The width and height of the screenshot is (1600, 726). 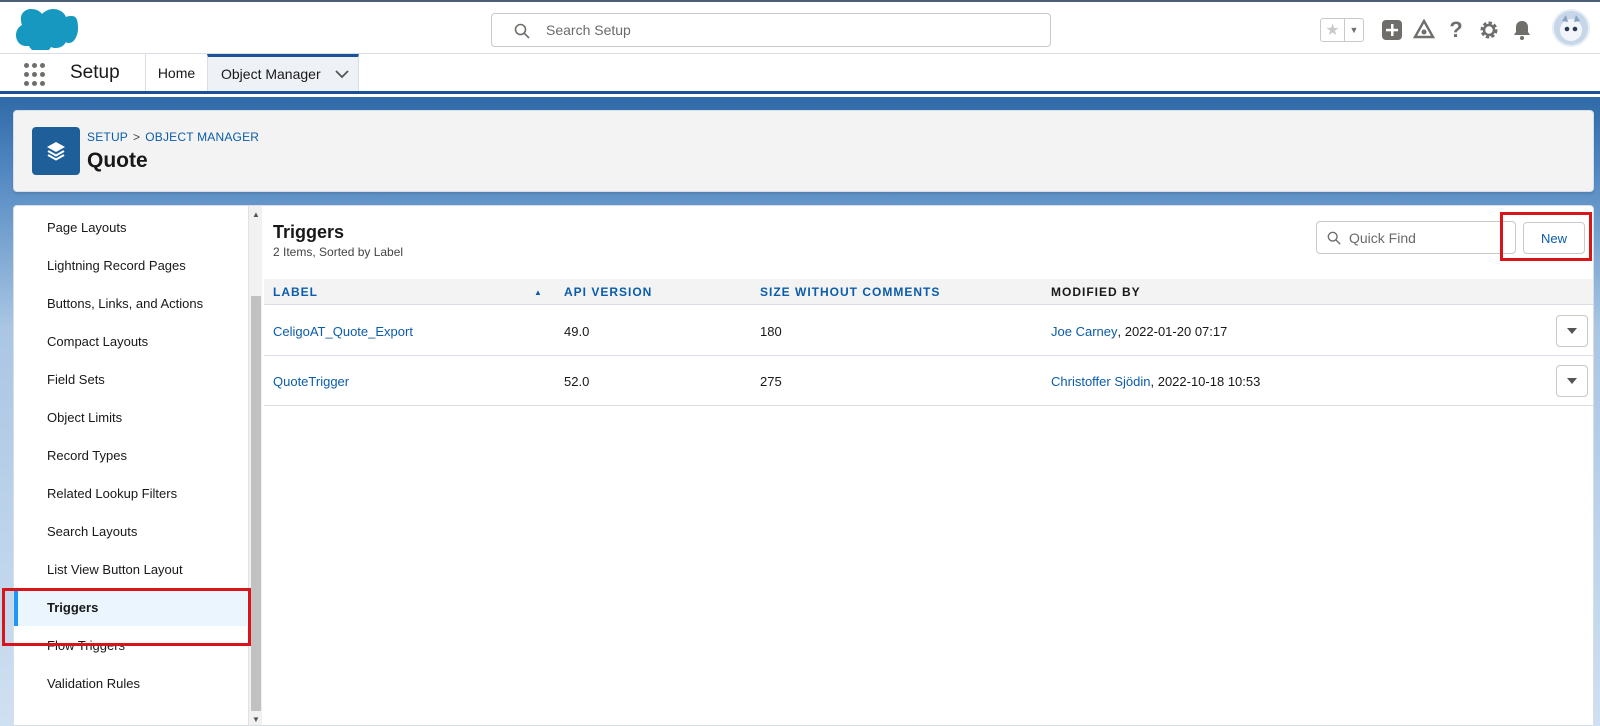 What do you see at coordinates (771, 381) in the screenshot?
I see `size-cell: 275` at bounding box center [771, 381].